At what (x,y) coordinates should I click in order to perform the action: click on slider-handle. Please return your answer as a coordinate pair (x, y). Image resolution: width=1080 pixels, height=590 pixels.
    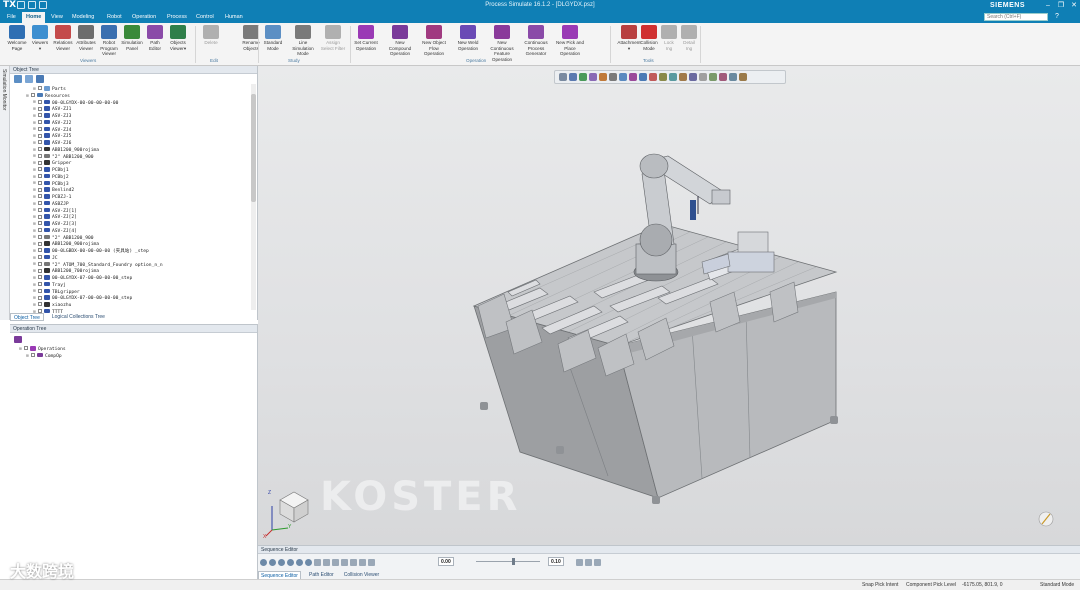
    Looking at the image, I should click on (513, 561).